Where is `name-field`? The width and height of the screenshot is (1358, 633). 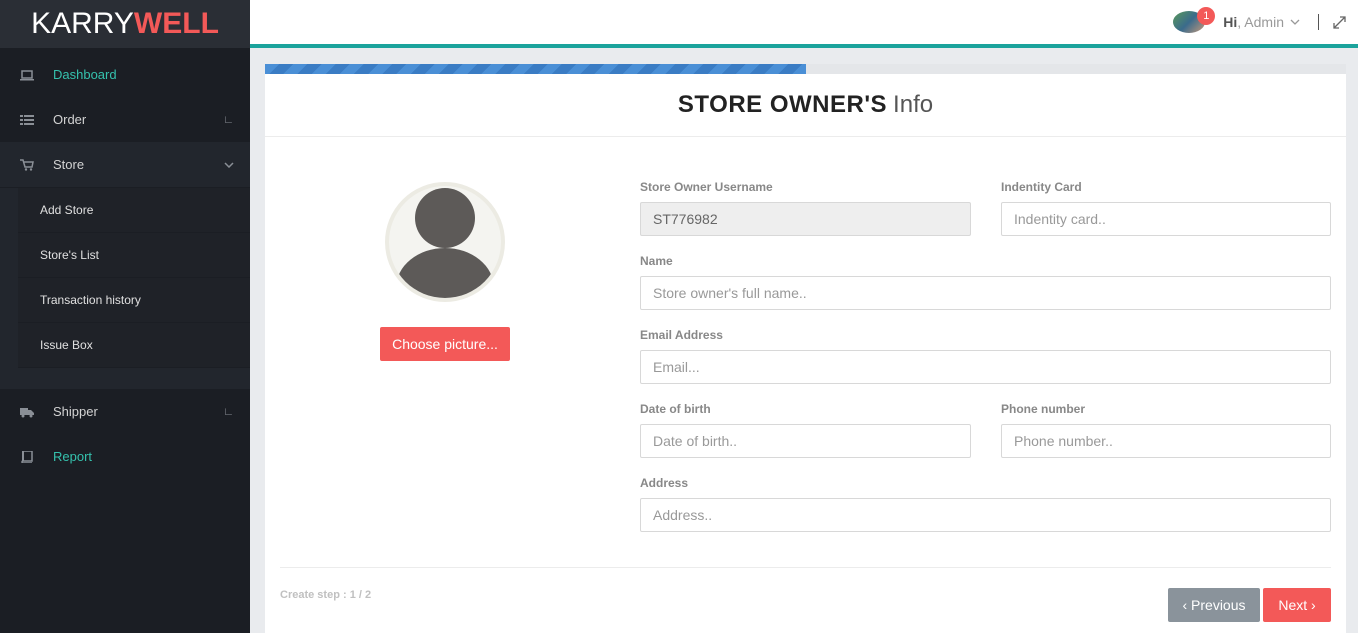 name-field is located at coordinates (985, 293).